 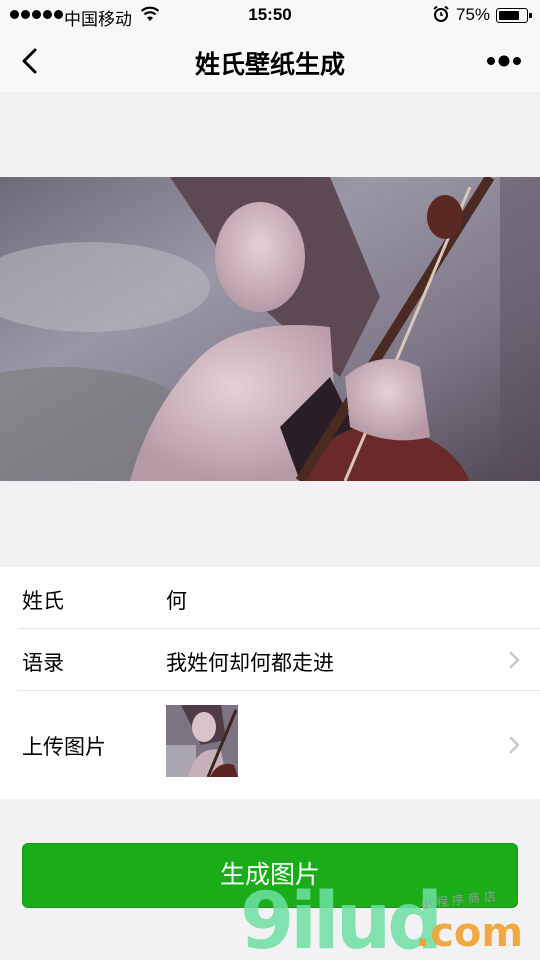 I want to click on battery-icon, so click(x=514, y=15).